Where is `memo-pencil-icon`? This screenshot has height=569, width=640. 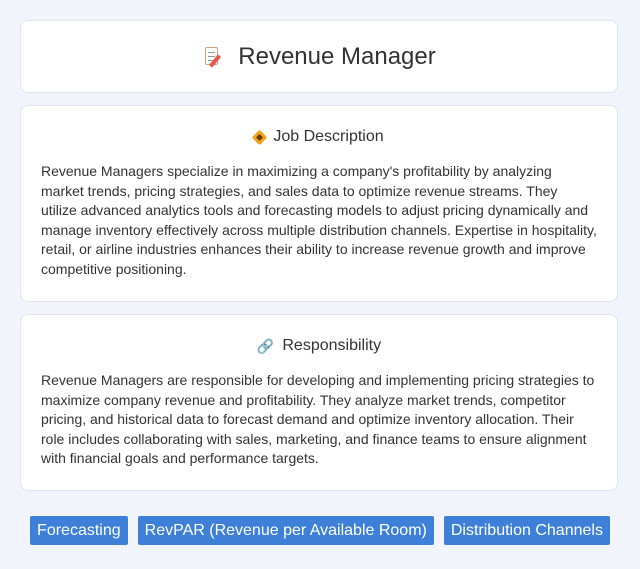 memo-pencil-icon is located at coordinates (213, 57).